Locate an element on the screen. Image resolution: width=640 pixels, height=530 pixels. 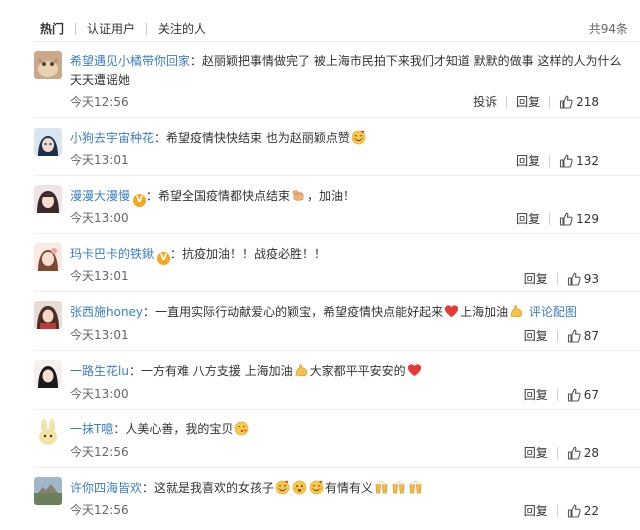
commenter-name: 许你四海皆欢 is located at coordinates (106, 488).